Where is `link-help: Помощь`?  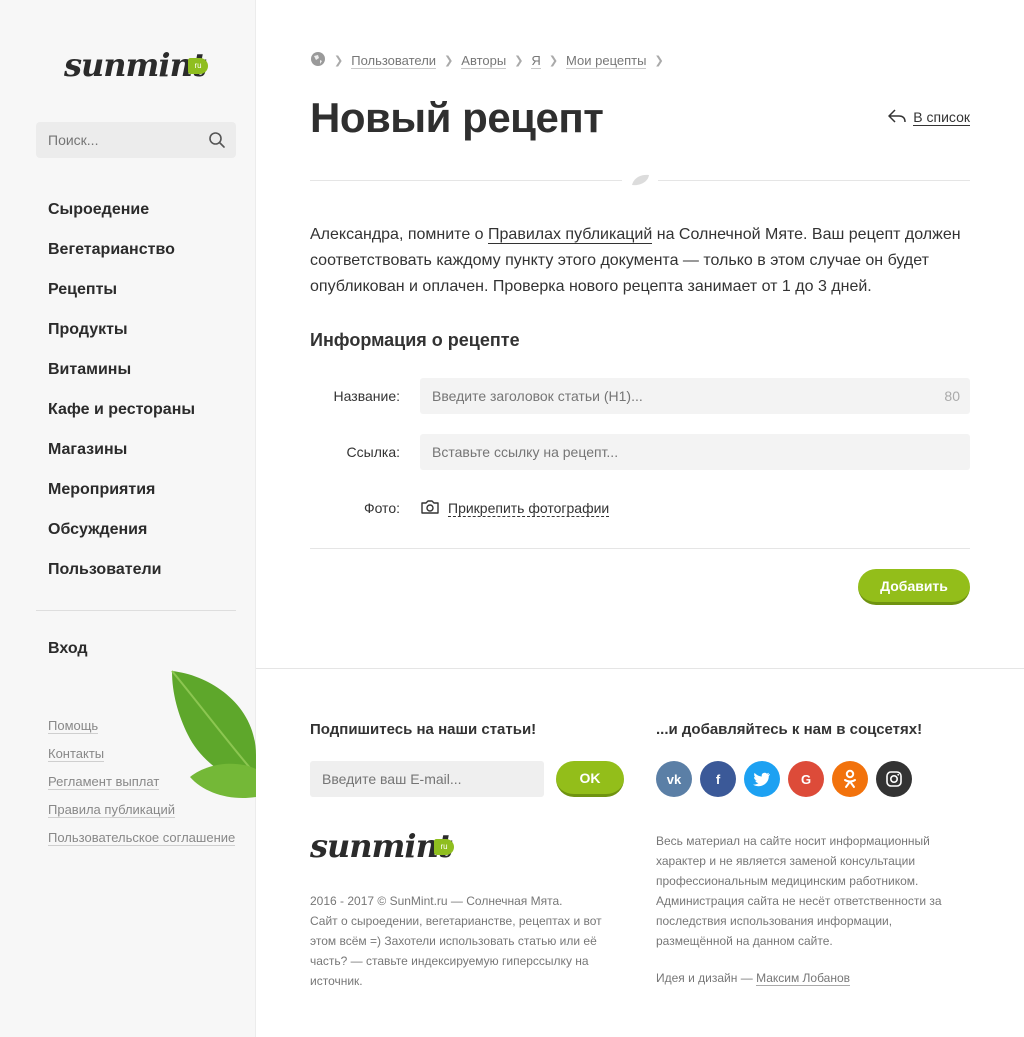
link-help: Помощь is located at coordinates (73, 726).